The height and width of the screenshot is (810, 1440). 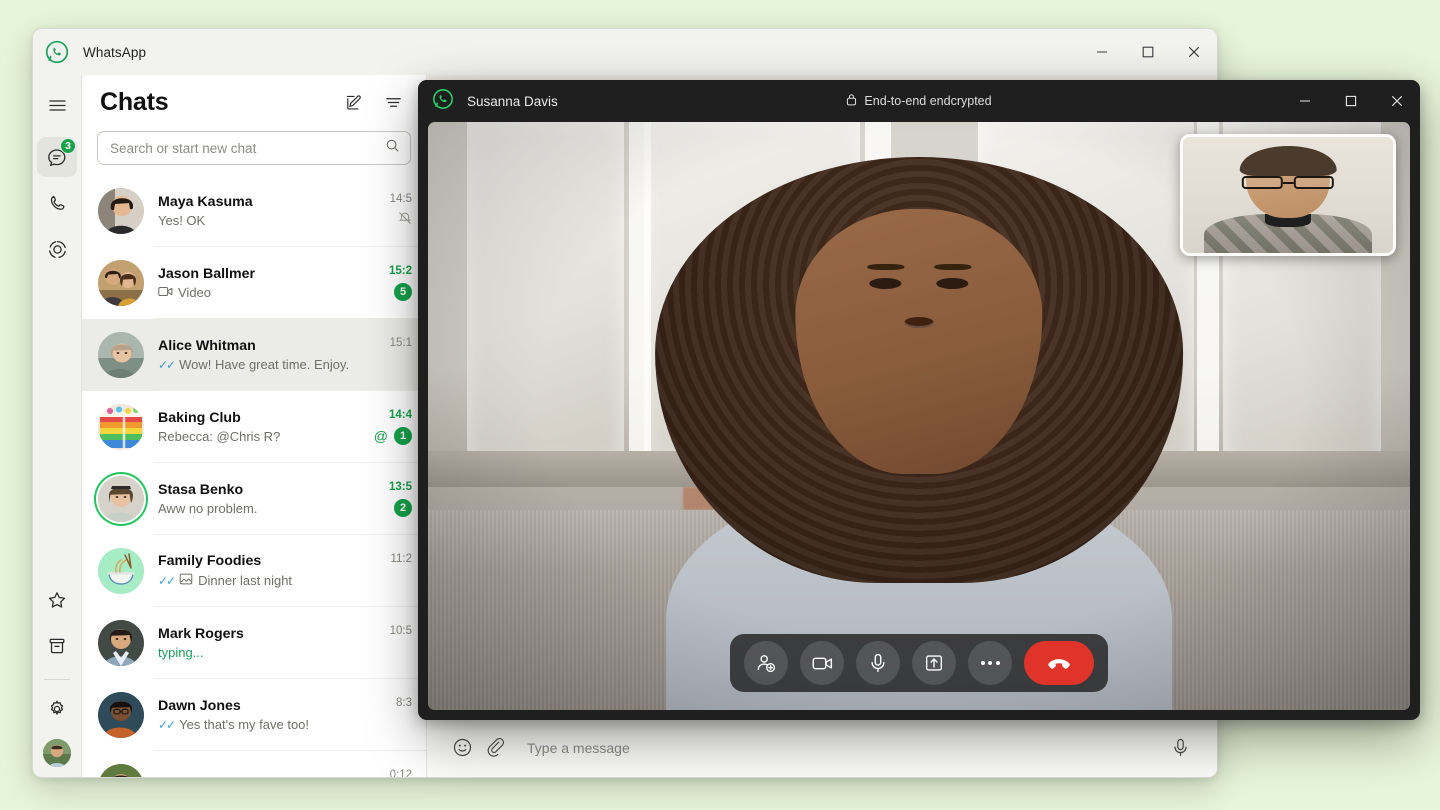 I want to click on chat-item-text: Dawn Jones ✓✓ Yes that's my fave too!, so click(x=258, y=715).